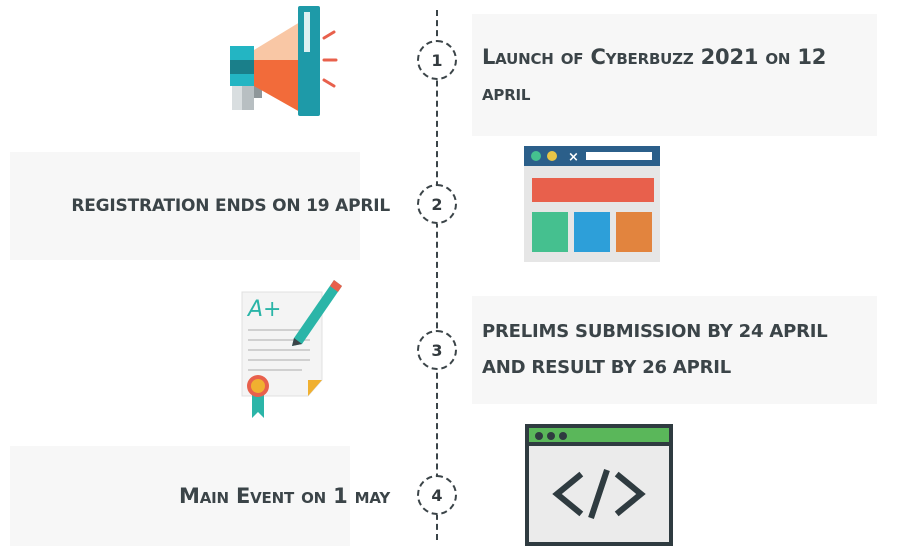 The width and height of the screenshot is (900, 550). Describe the element at coordinates (437, 275) in the screenshot. I see `timeline-line` at that location.